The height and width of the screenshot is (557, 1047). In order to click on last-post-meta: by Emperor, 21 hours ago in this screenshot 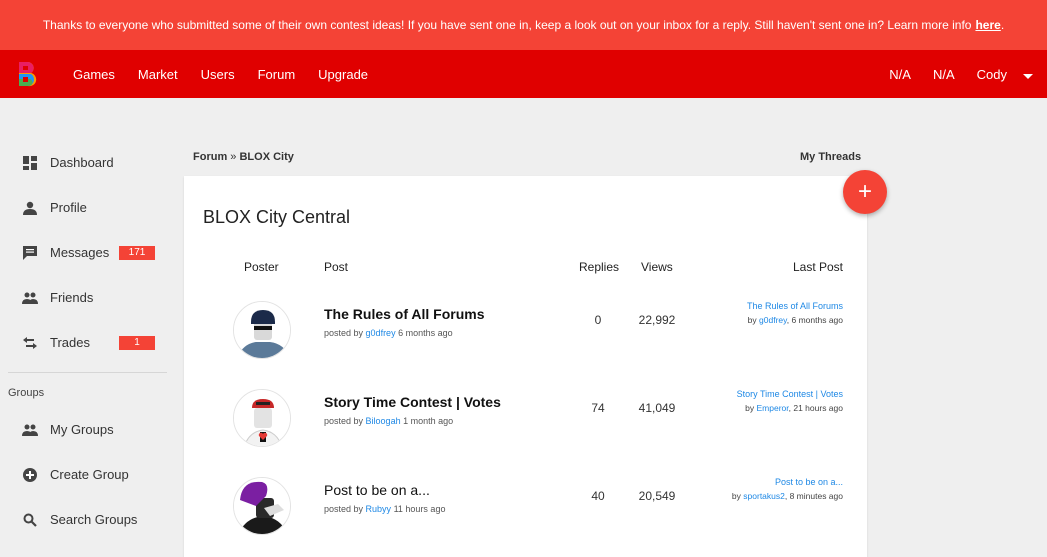, I will do `click(794, 408)`.